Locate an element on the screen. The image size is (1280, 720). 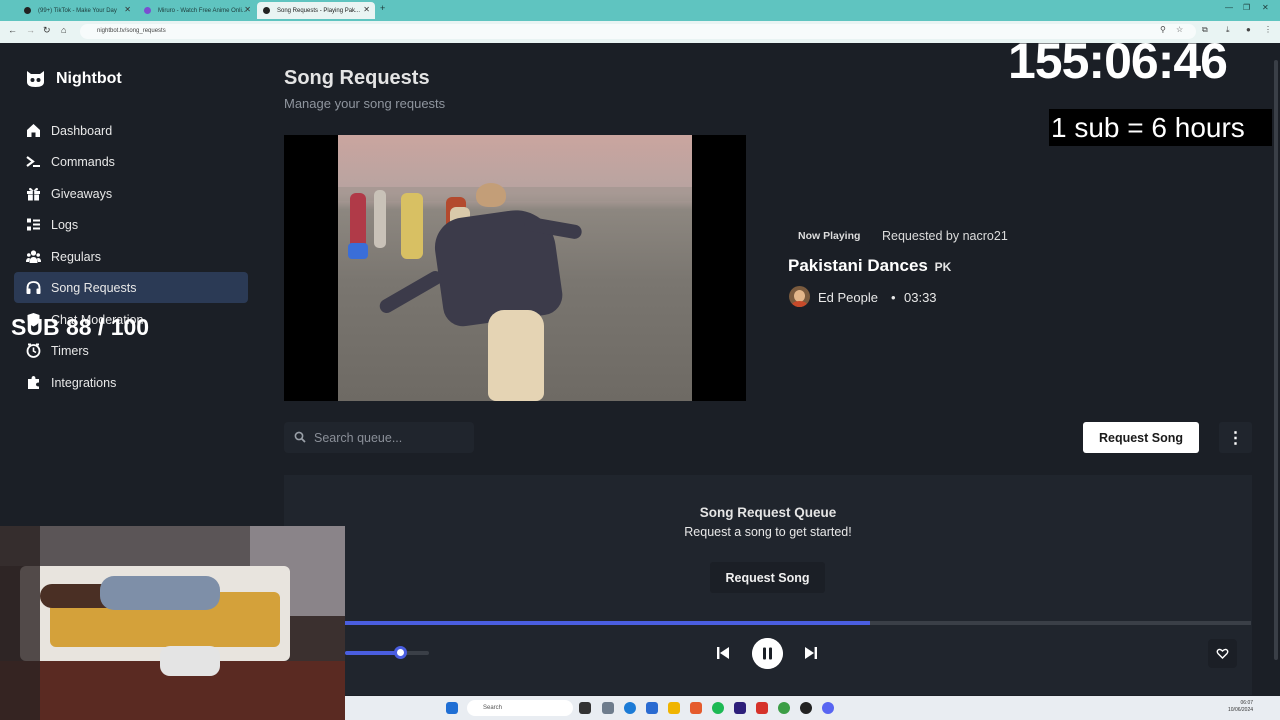
browser-tab-miruro: Miruro - Watch Free Anime Onli... ✕ is located at coordinates (197, 10).